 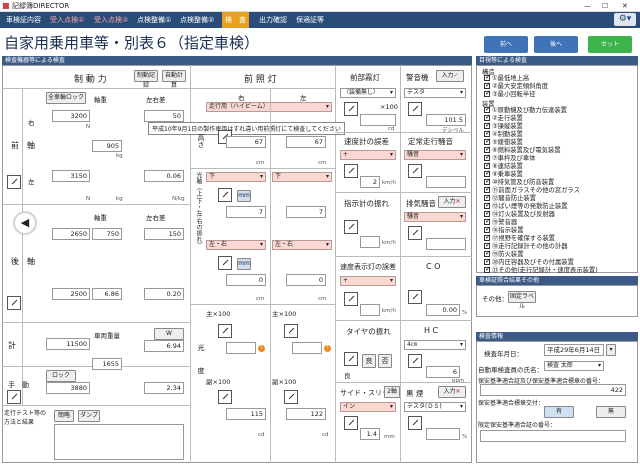 What do you see at coordinates (246, 142) in the screenshot?
I see `right-height-input: 67` at bounding box center [246, 142].